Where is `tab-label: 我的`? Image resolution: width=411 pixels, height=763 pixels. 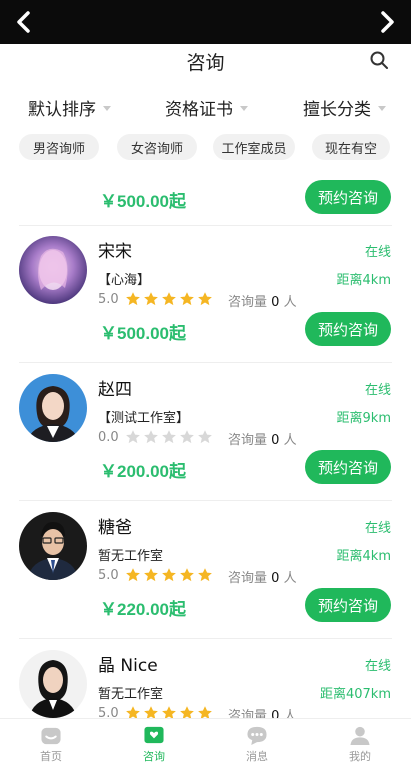
tab-label: 我的 is located at coordinates (360, 756).